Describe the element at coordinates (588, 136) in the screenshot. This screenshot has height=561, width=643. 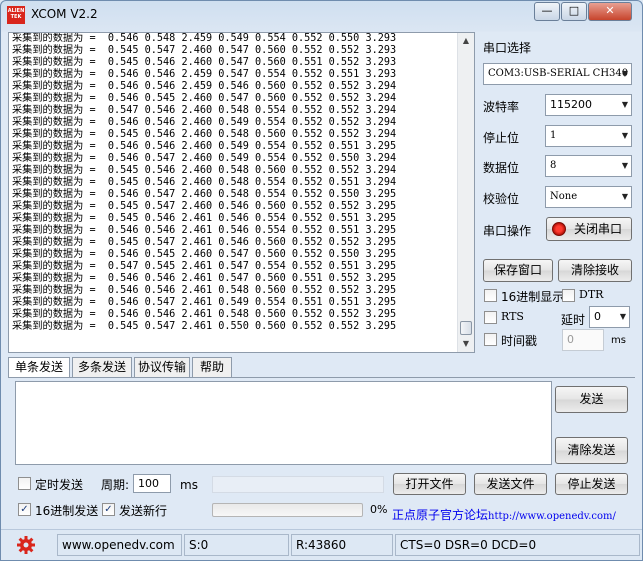
I see `stop-bits-select: 1 ▼` at that location.